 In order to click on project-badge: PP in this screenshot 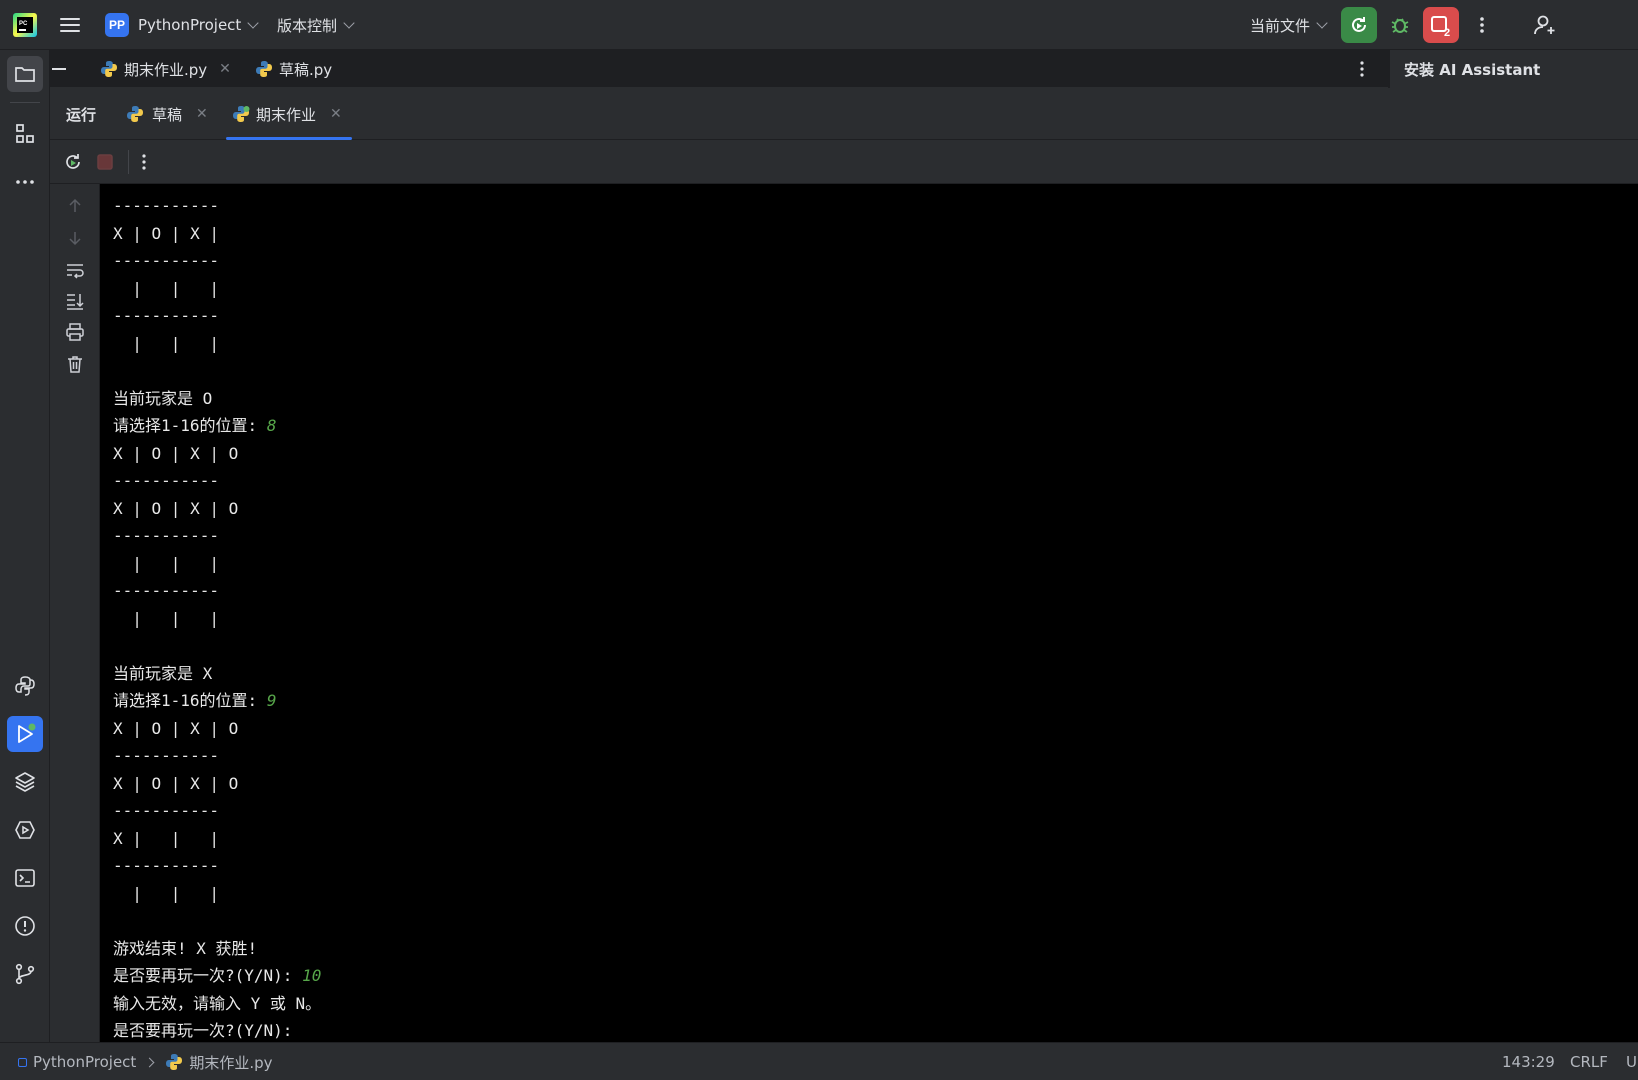, I will do `click(117, 25)`.